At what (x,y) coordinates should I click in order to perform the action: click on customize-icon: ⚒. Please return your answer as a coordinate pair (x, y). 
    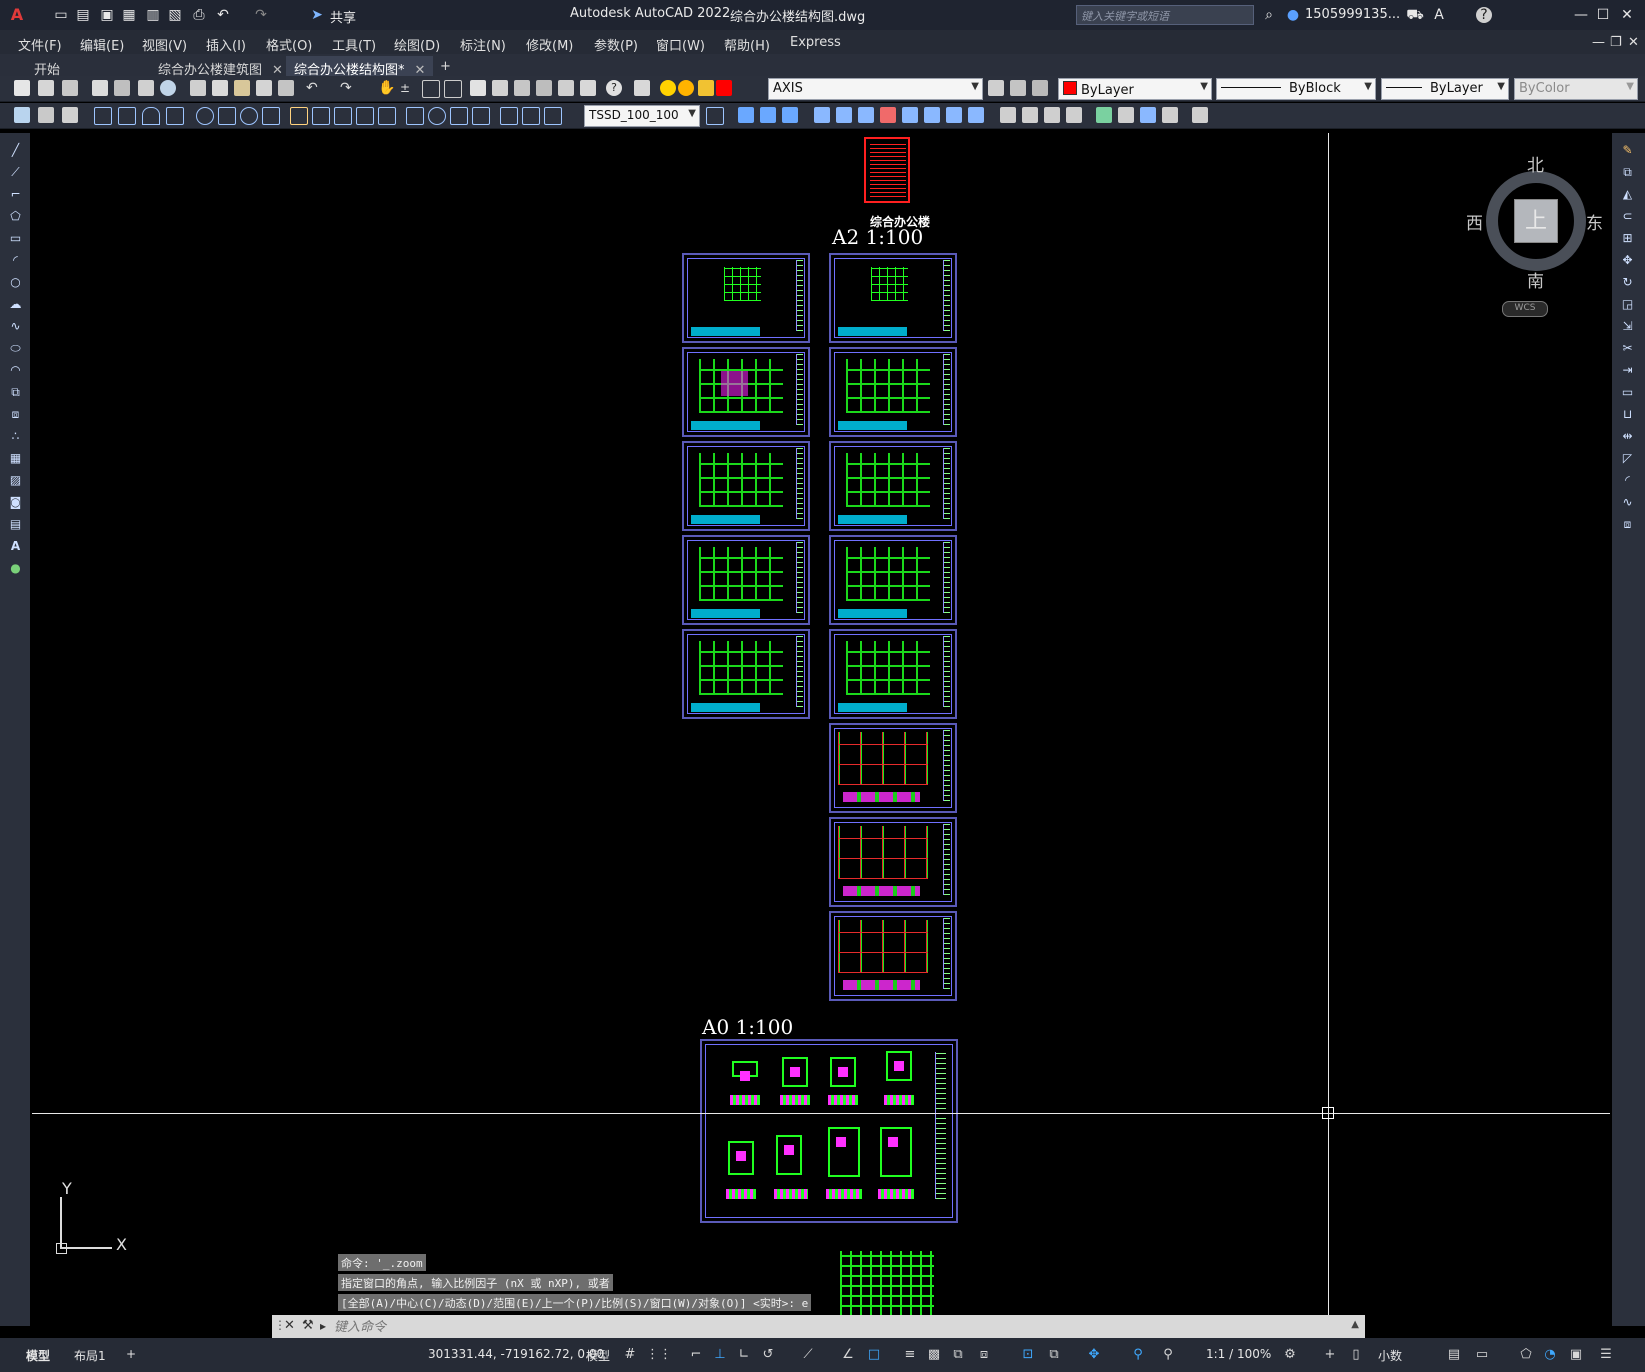
    Looking at the image, I should click on (308, 1325).